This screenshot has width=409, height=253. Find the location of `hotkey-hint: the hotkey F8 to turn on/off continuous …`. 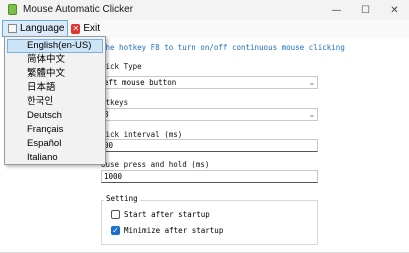

hotkey-hint: the hotkey F8 to turn on/off continuous … is located at coordinates (223, 47).